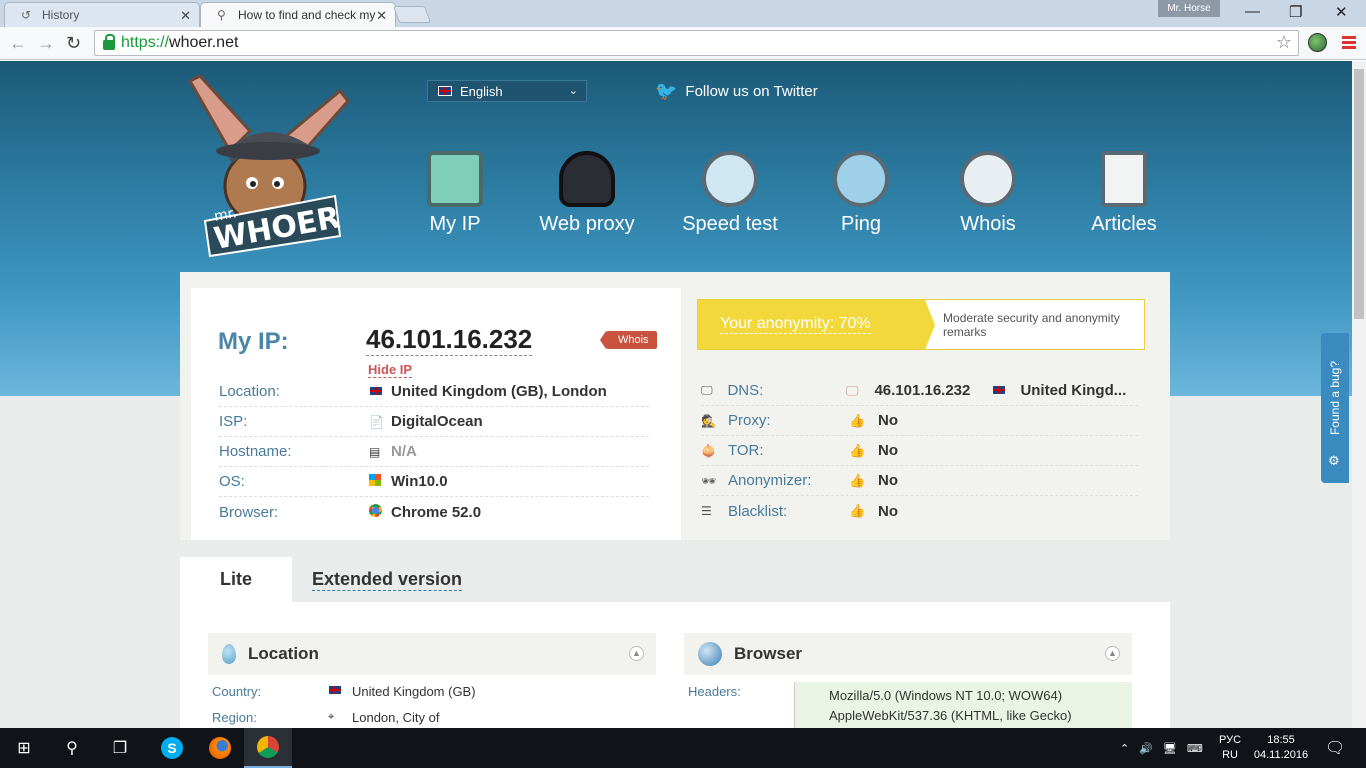  Describe the element at coordinates (696, 43) in the screenshot. I see `address-bar: https:// whoer.net ☆` at that location.